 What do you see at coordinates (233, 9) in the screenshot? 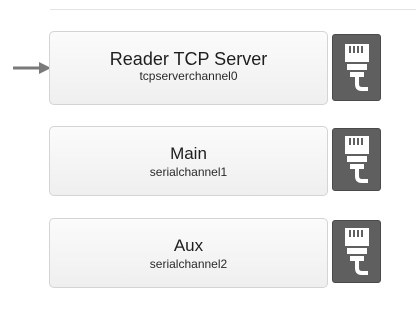
I see `divider` at bounding box center [233, 9].